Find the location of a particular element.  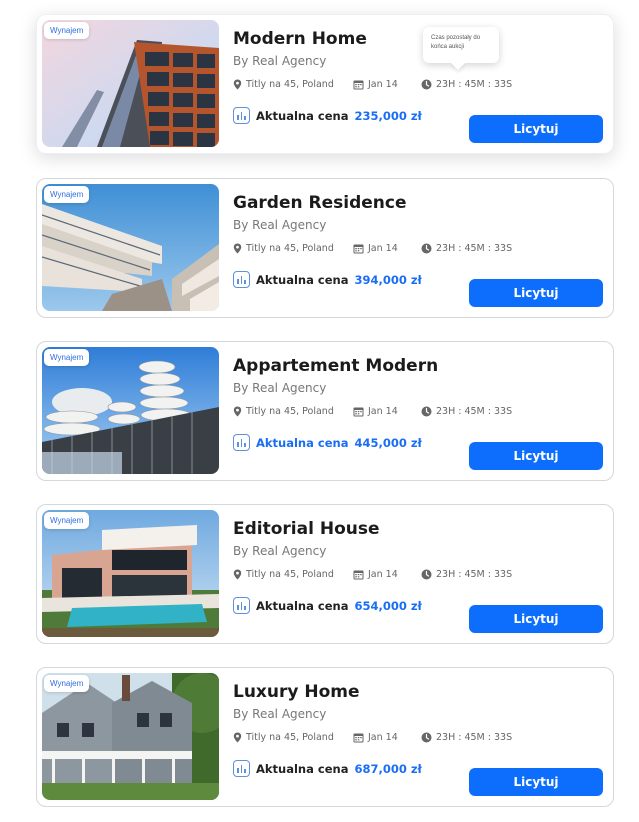

victorian-house-icon is located at coordinates (130, 736).